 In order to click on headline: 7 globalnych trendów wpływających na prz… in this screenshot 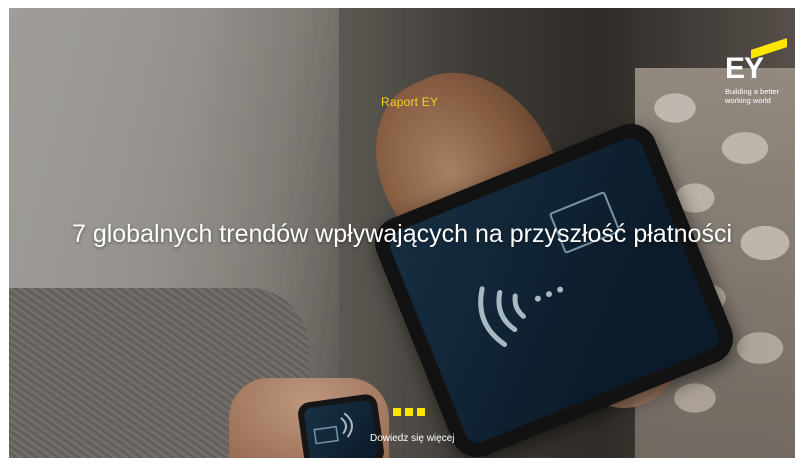, I will do `click(402, 234)`.